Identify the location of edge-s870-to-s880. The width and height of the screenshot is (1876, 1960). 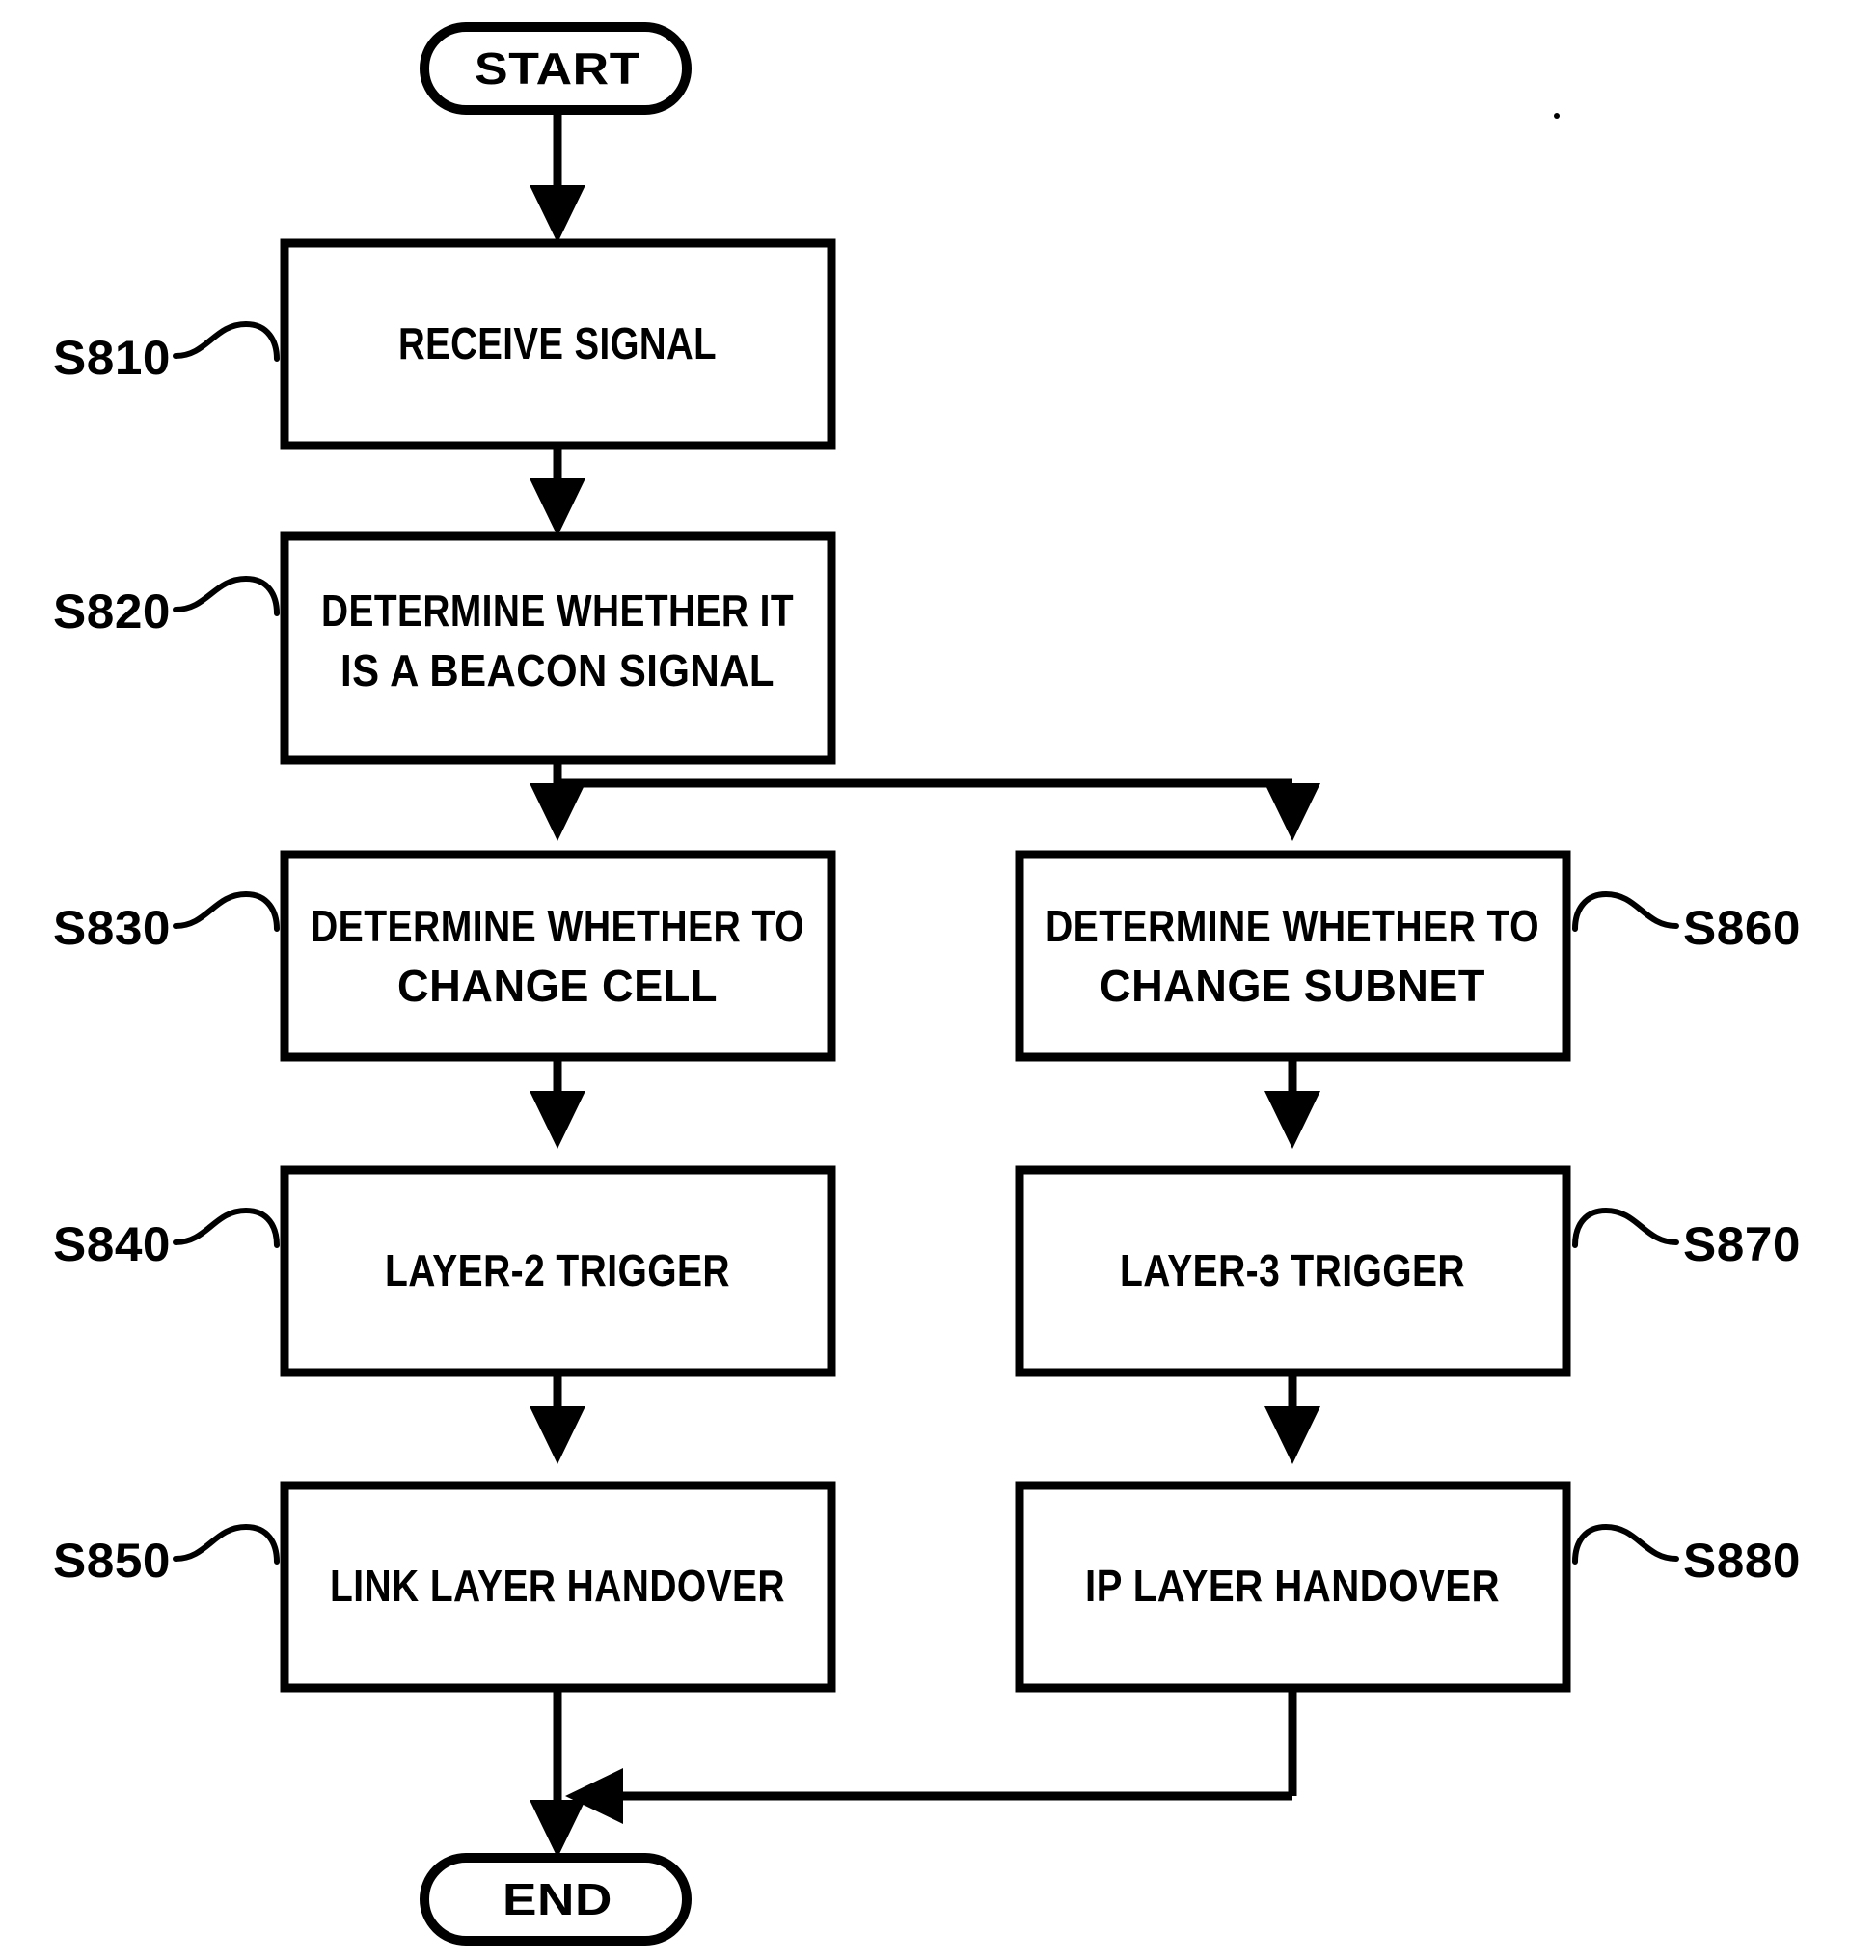
(1292, 1418).